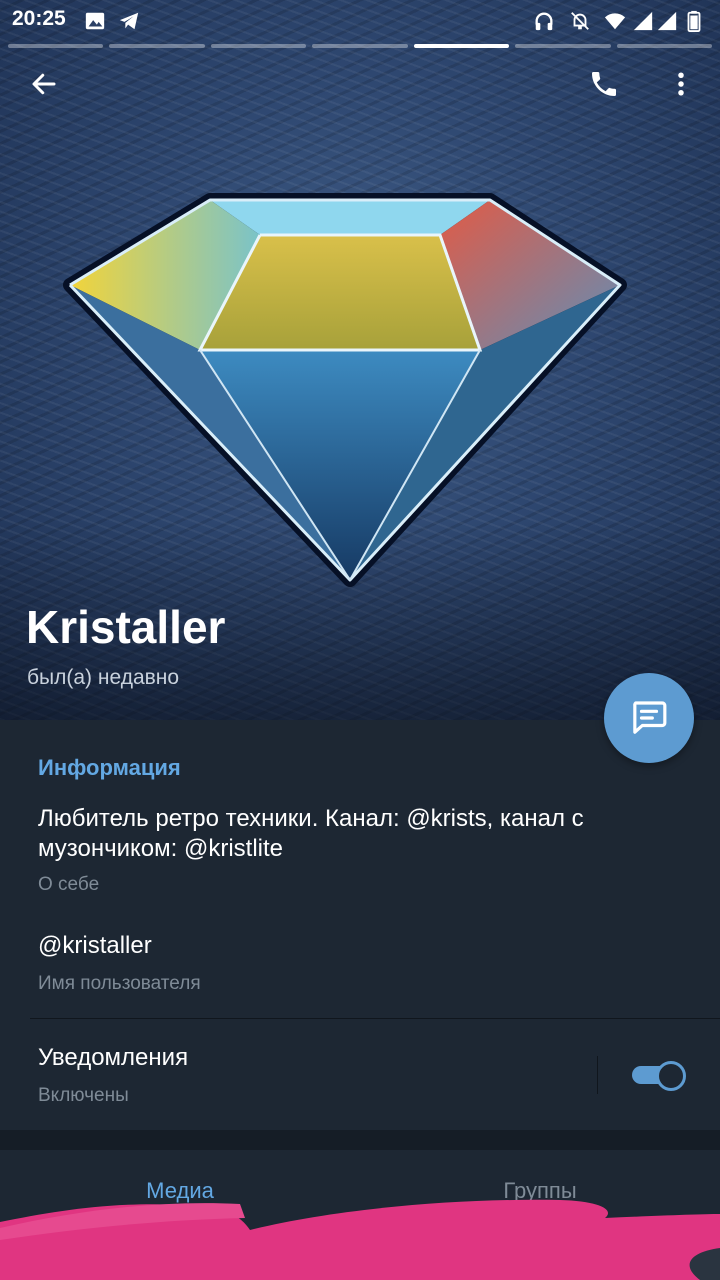 This screenshot has width=720, height=1280. I want to click on notifications-title: Уведомления, so click(113, 1058).